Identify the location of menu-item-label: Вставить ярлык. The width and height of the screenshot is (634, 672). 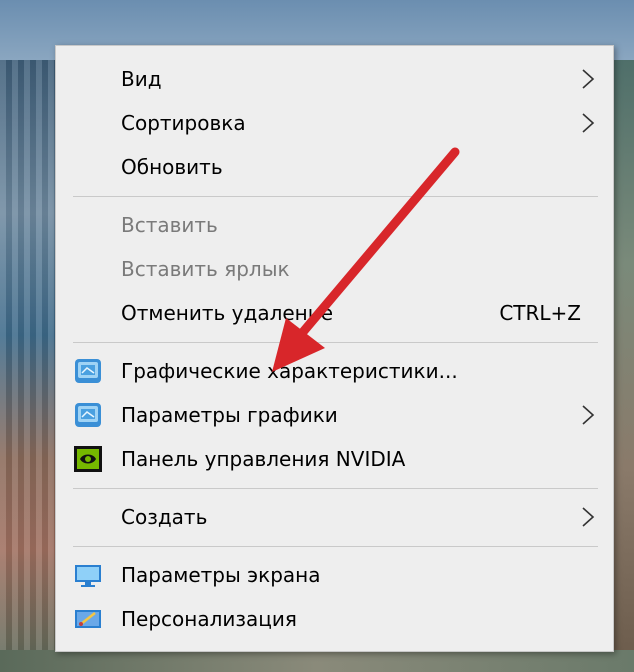
(205, 269).